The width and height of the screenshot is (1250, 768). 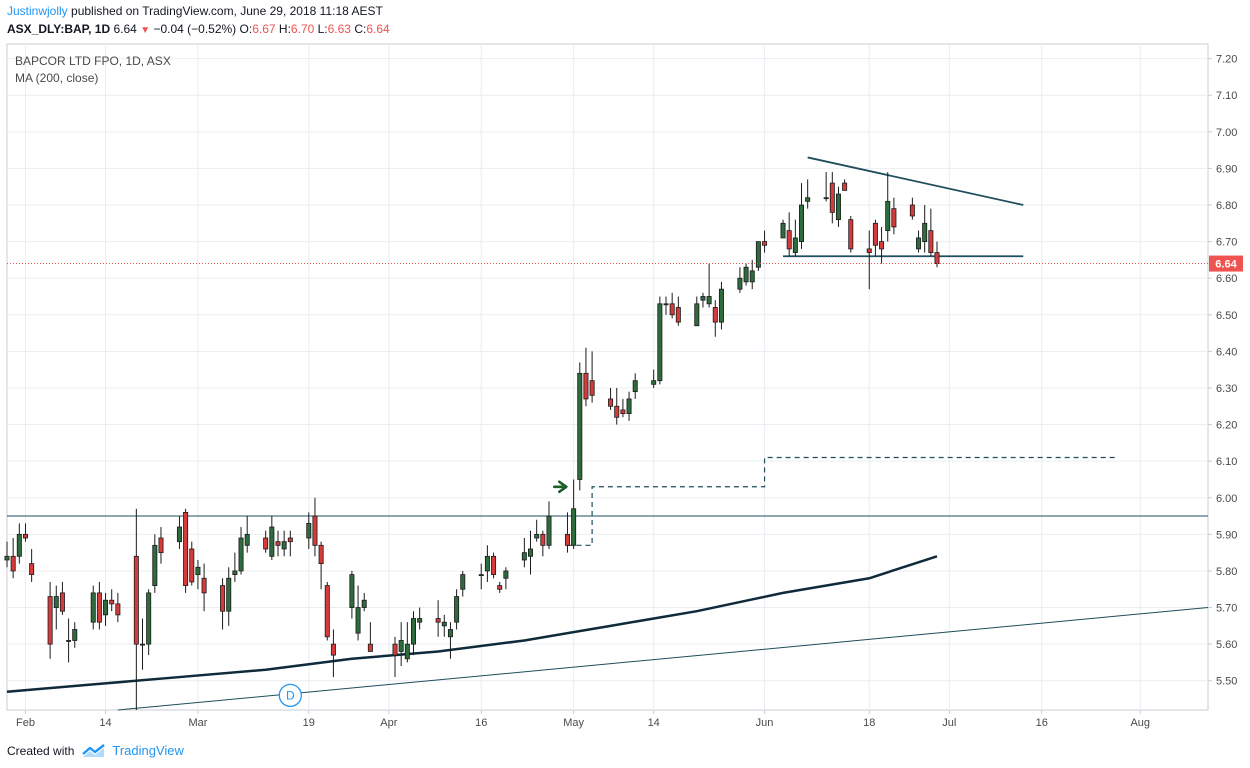 What do you see at coordinates (290, 695) in the screenshot?
I see `dividend-marker-label: D` at bounding box center [290, 695].